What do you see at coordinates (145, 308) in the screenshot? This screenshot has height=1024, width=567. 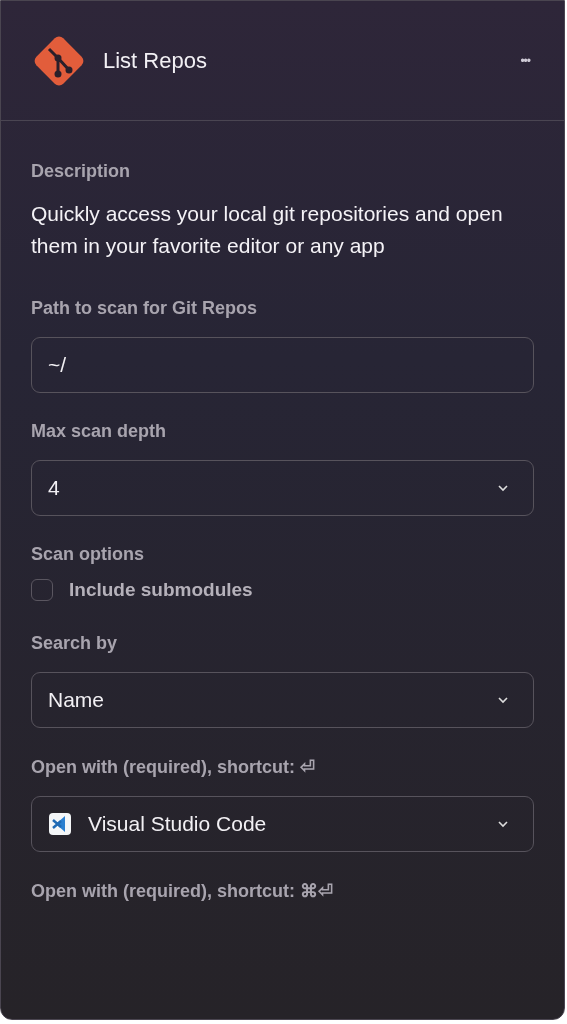 I see `field-label: Path to scan for Git Repos` at bounding box center [145, 308].